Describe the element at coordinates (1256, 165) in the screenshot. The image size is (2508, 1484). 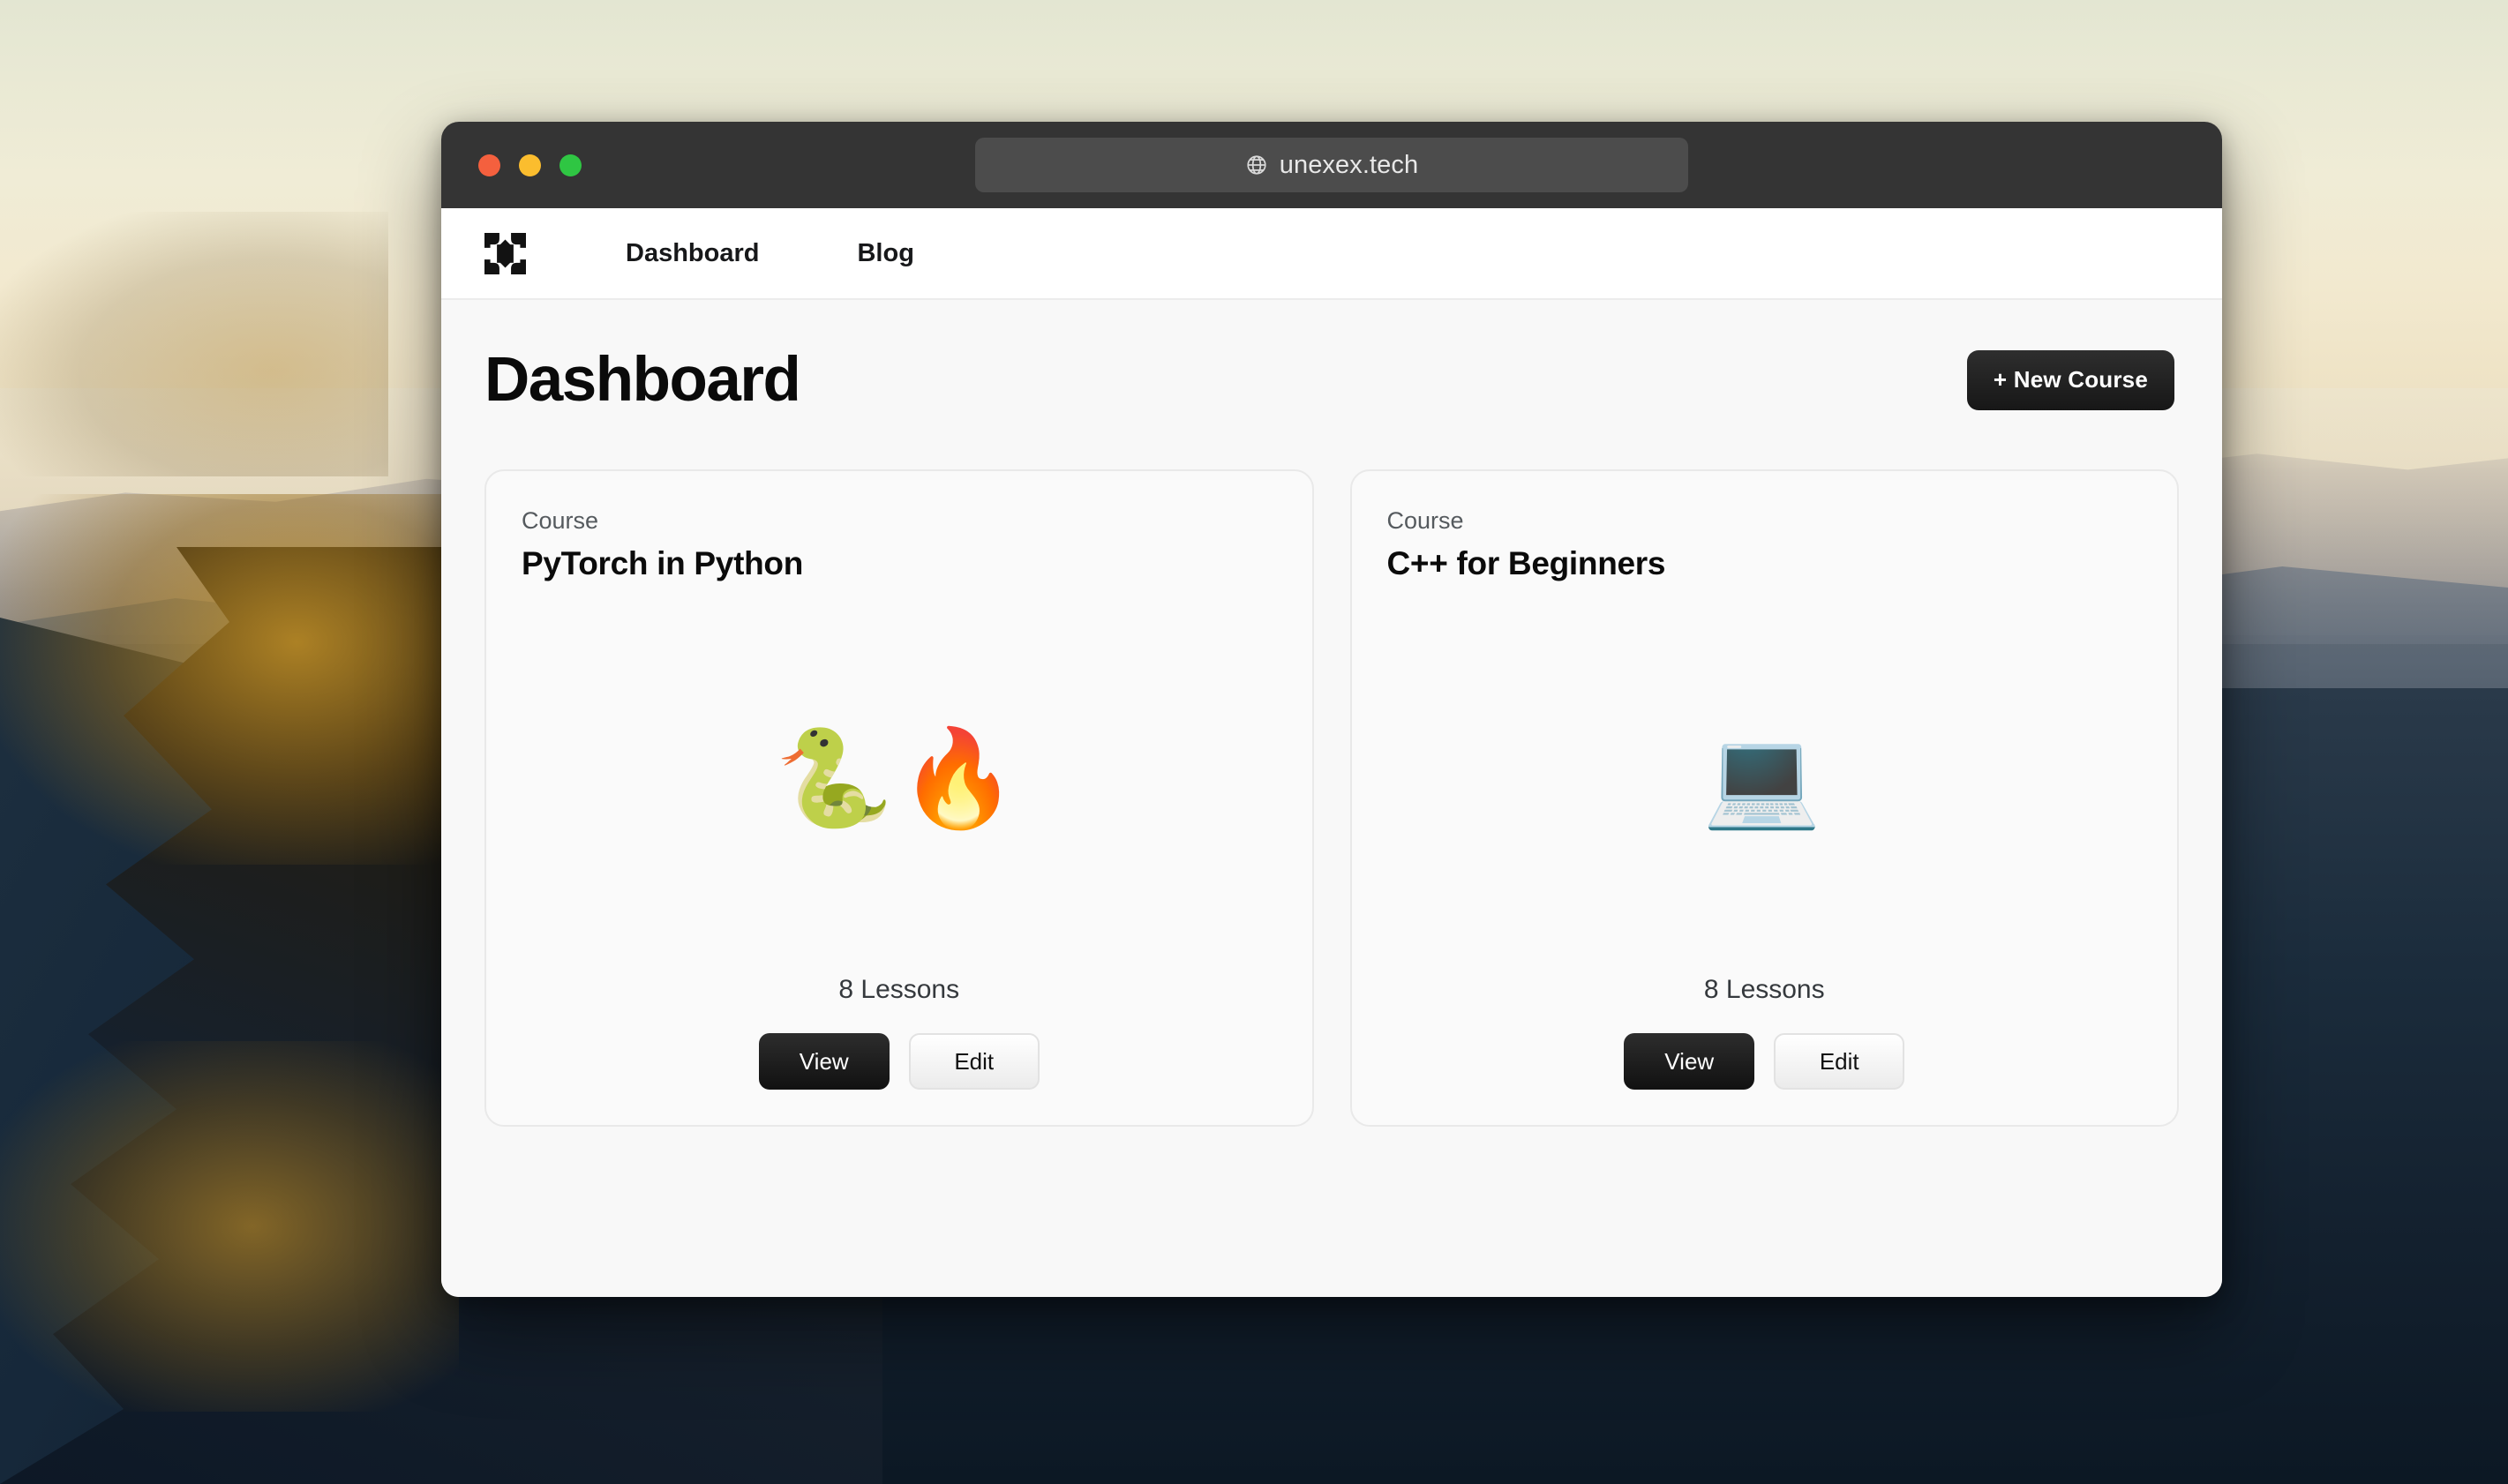
I see `globe-icon` at that location.